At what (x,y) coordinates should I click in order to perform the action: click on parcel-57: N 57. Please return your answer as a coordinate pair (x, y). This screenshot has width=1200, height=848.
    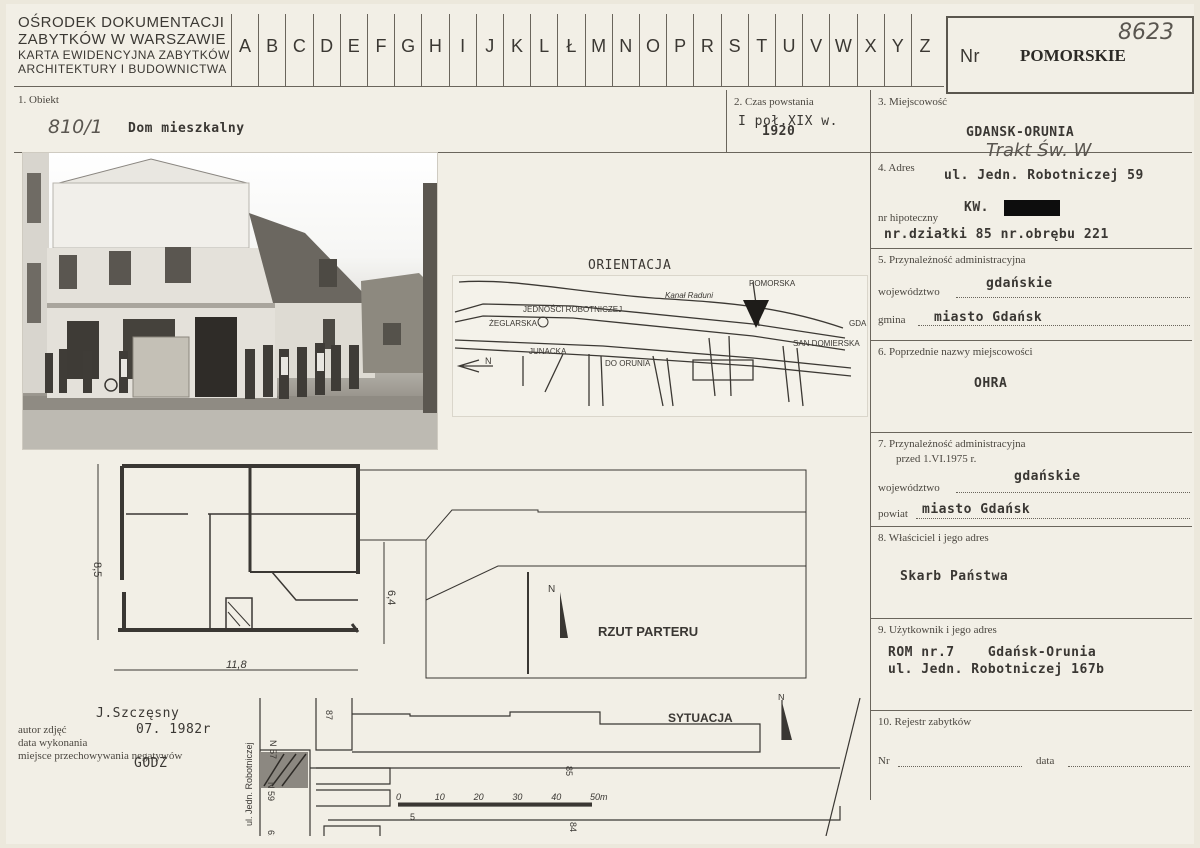
    Looking at the image, I should click on (273, 749).